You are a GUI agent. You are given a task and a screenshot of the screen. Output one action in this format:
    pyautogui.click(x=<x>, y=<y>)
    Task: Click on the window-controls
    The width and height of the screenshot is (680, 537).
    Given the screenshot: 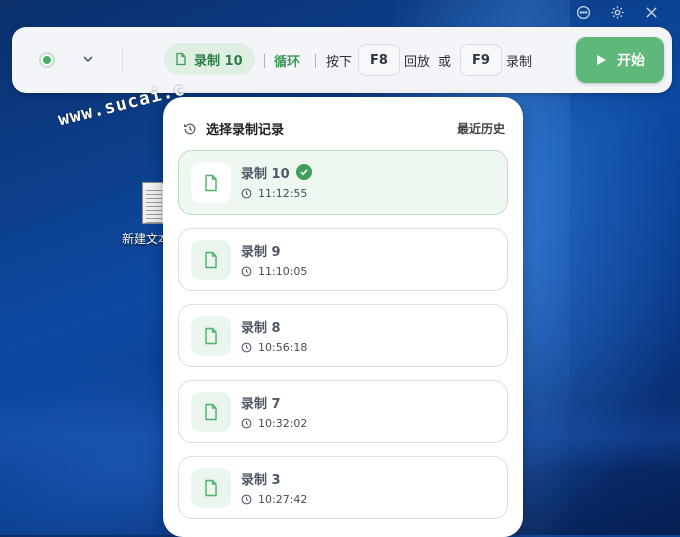 What is the action you would take?
    pyautogui.click(x=617, y=12)
    